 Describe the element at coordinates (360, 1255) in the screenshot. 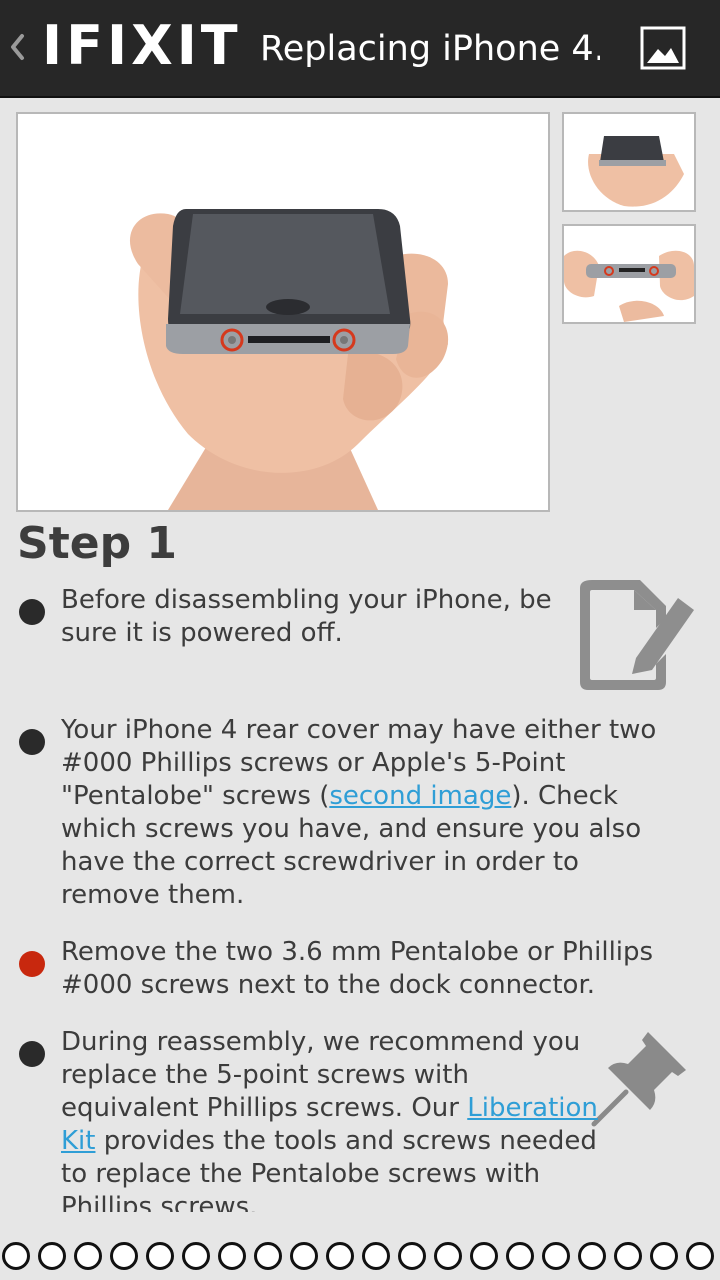

I see `step-pager` at that location.